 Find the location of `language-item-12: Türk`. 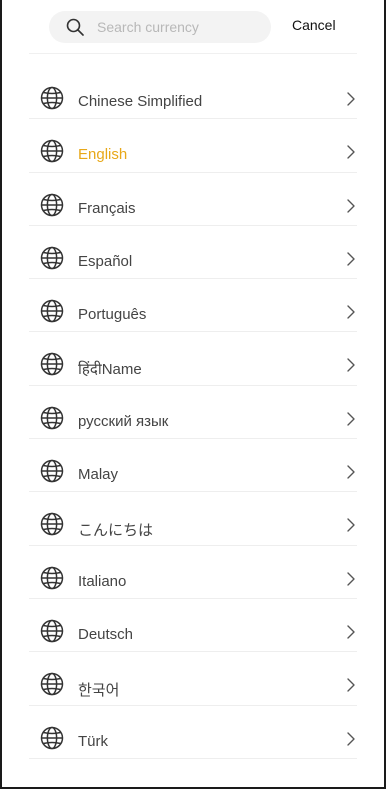

language-item-12: Türk is located at coordinates (193, 733).